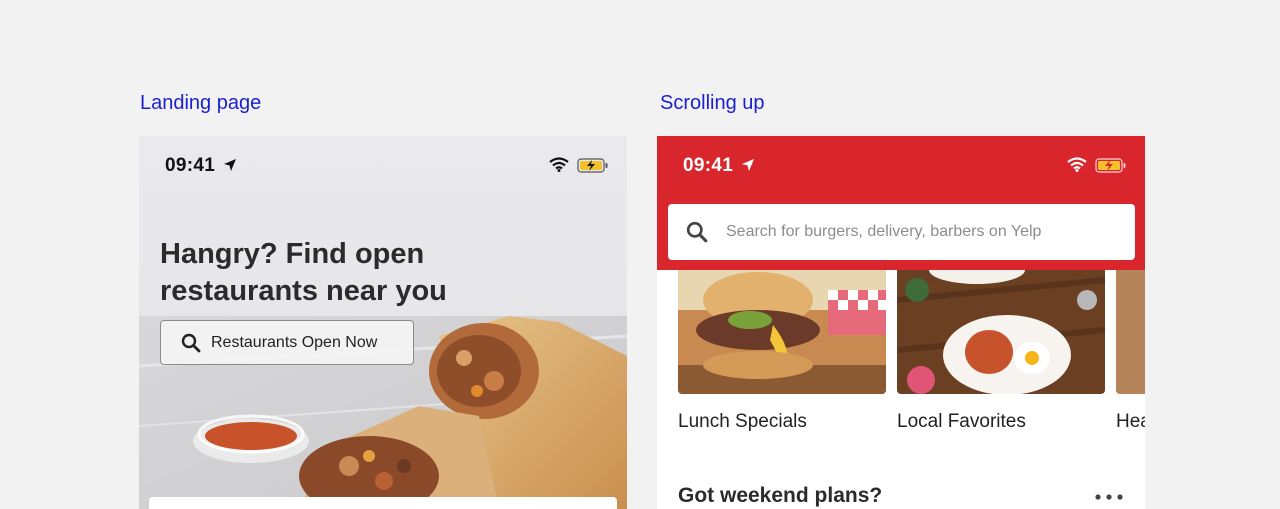  Describe the element at coordinates (961, 421) in the screenshot. I see `category-label: Local Favorites` at that location.